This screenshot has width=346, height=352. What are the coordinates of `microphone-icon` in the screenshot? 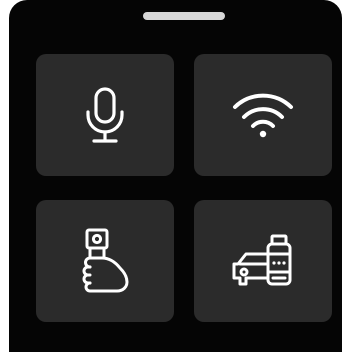 It's located at (105, 115).